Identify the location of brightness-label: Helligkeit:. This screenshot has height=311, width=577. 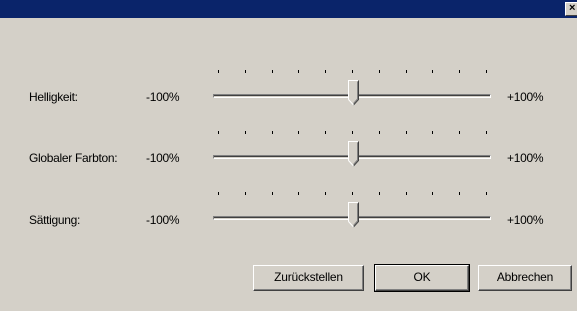
(53, 97).